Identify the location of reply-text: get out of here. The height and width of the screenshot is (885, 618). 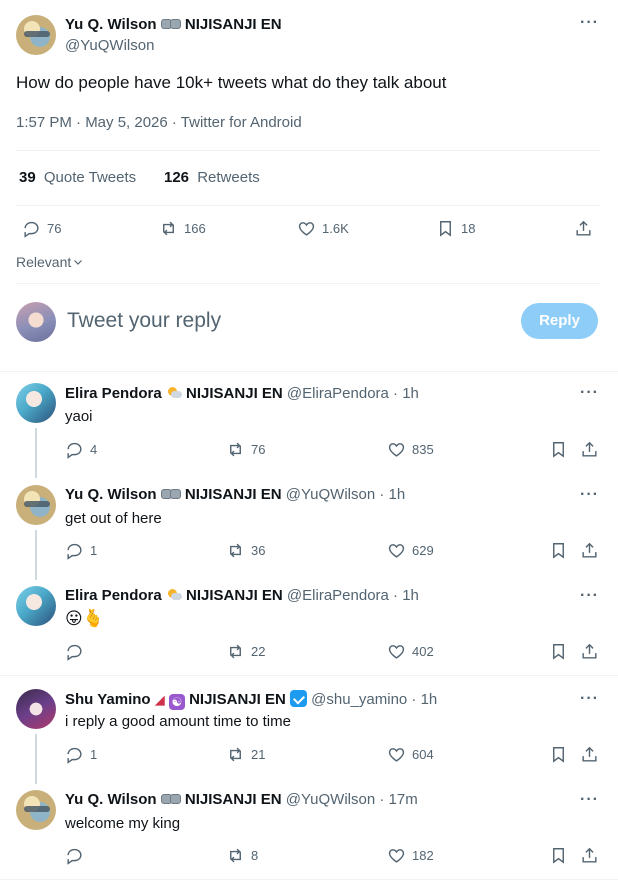
(113, 518).